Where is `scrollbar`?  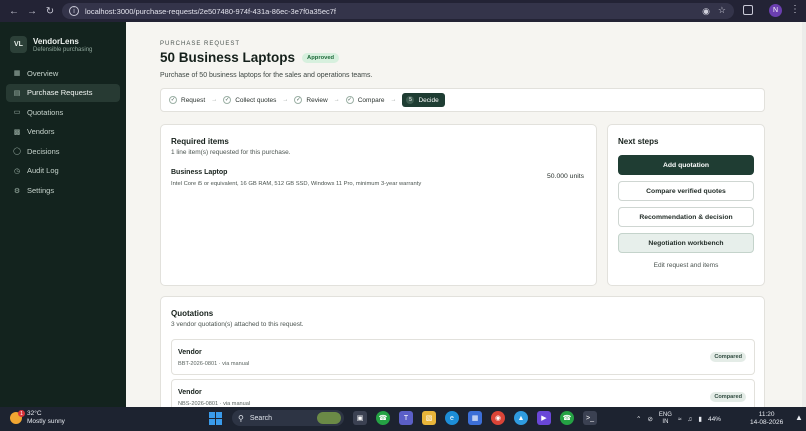
scrollbar is located at coordinates (804, 214).